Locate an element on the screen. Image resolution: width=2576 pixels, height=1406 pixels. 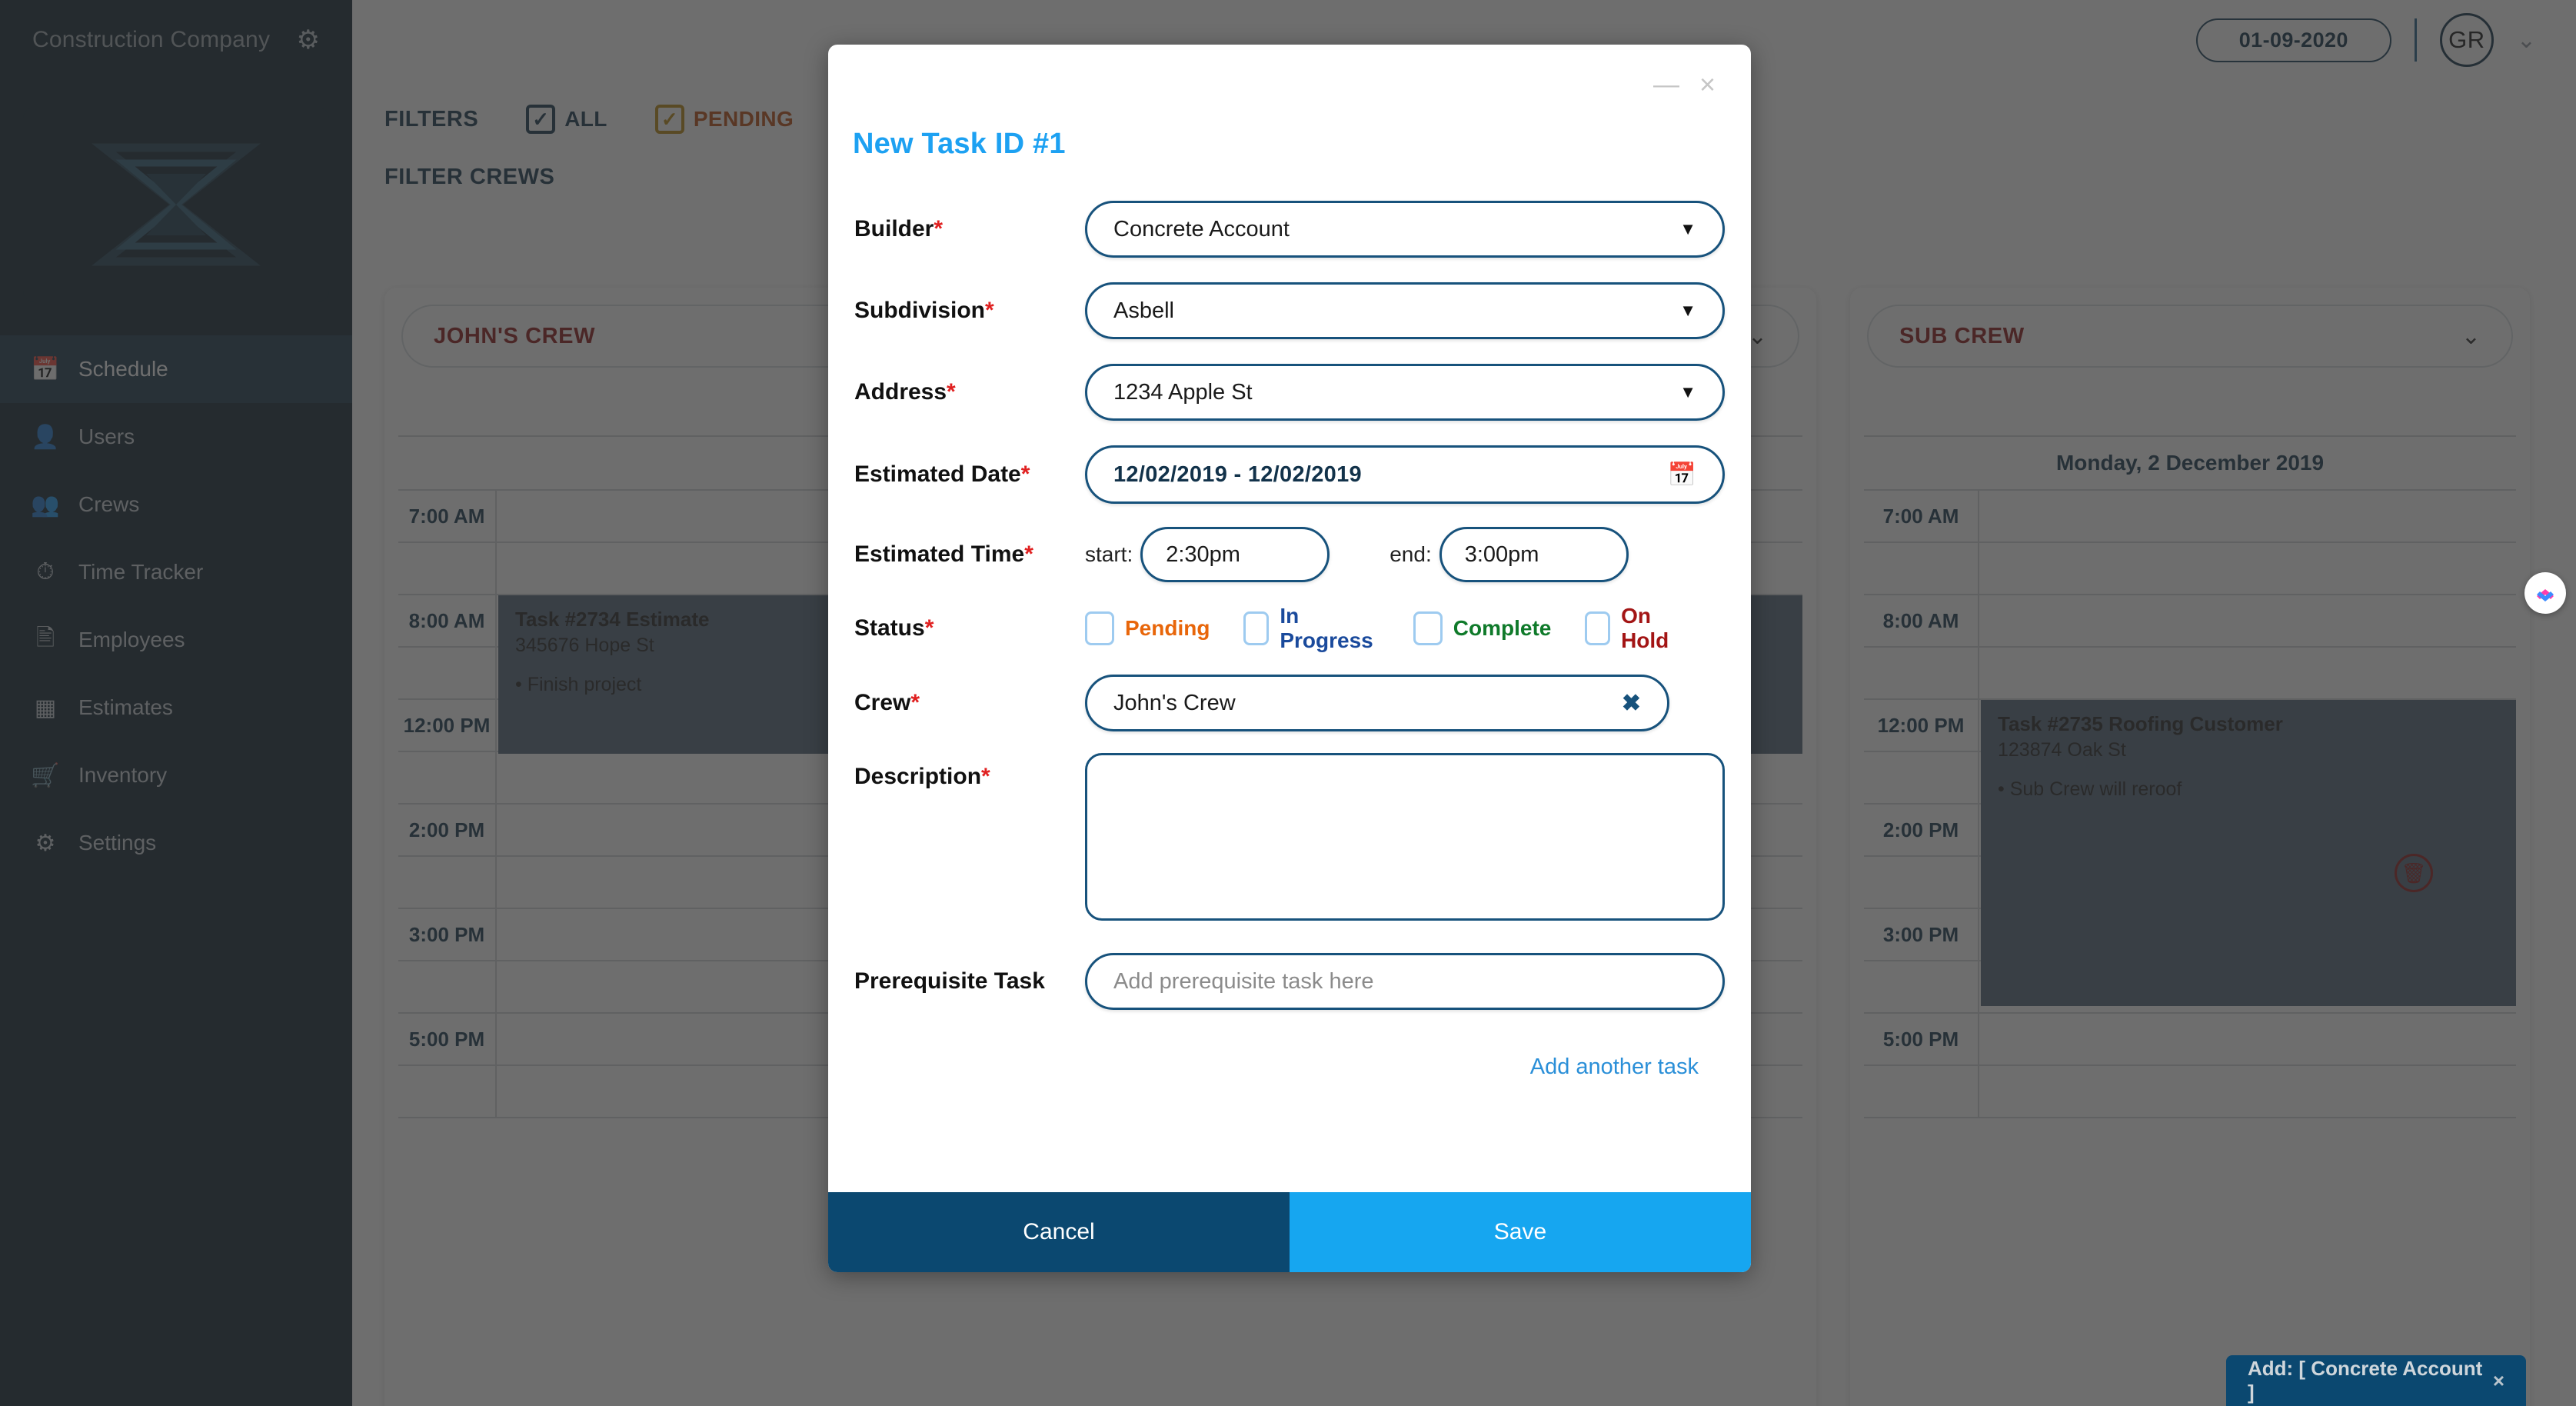
clickup-logo-icon is located at coordinates (2545, 593).